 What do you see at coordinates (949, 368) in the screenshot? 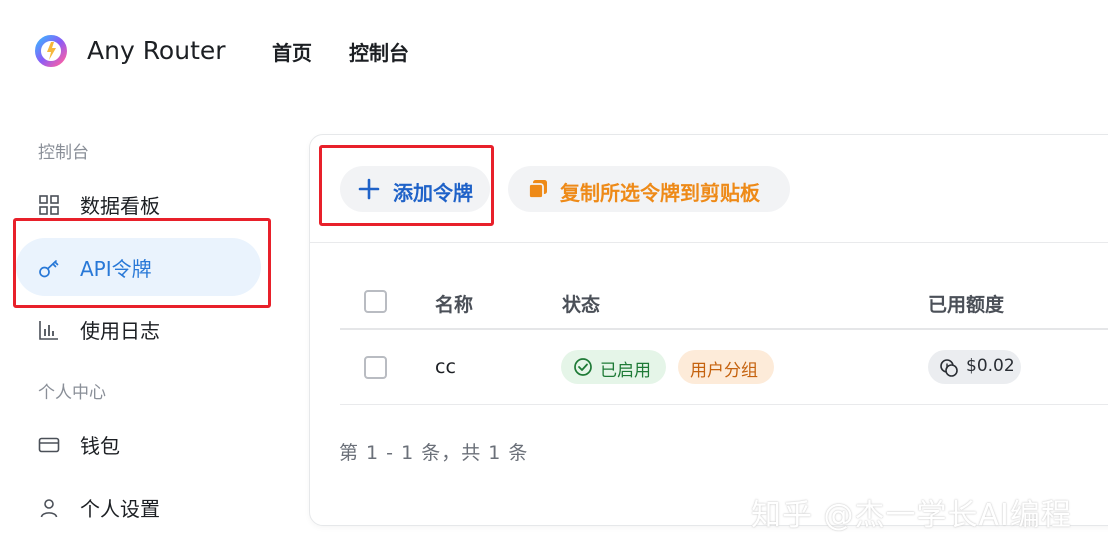
I see `coins-icon` at bounding box center [949, 368].